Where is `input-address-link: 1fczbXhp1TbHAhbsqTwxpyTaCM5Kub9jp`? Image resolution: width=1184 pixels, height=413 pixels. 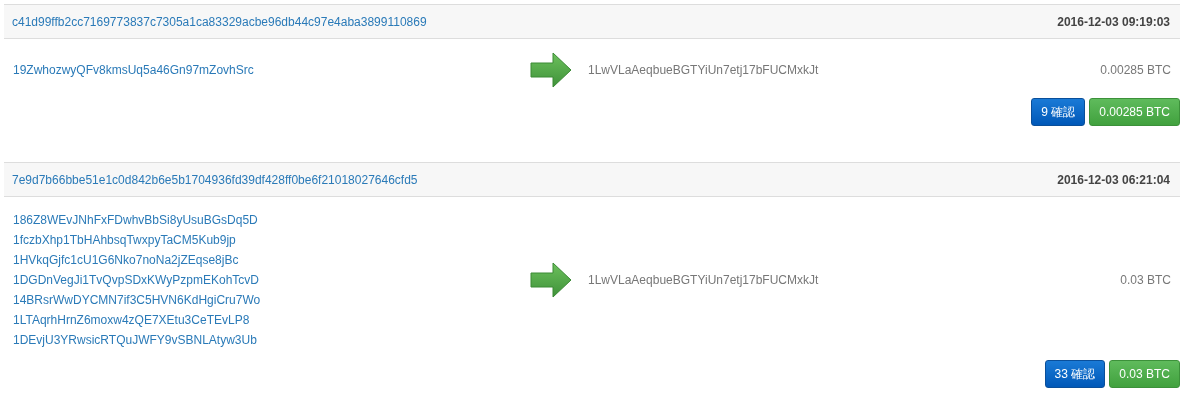 input-address-link: 1fczbXhp1TbHAhbsqTwxpyTaCM5Kub9jp is located at coordinates (124, 240).